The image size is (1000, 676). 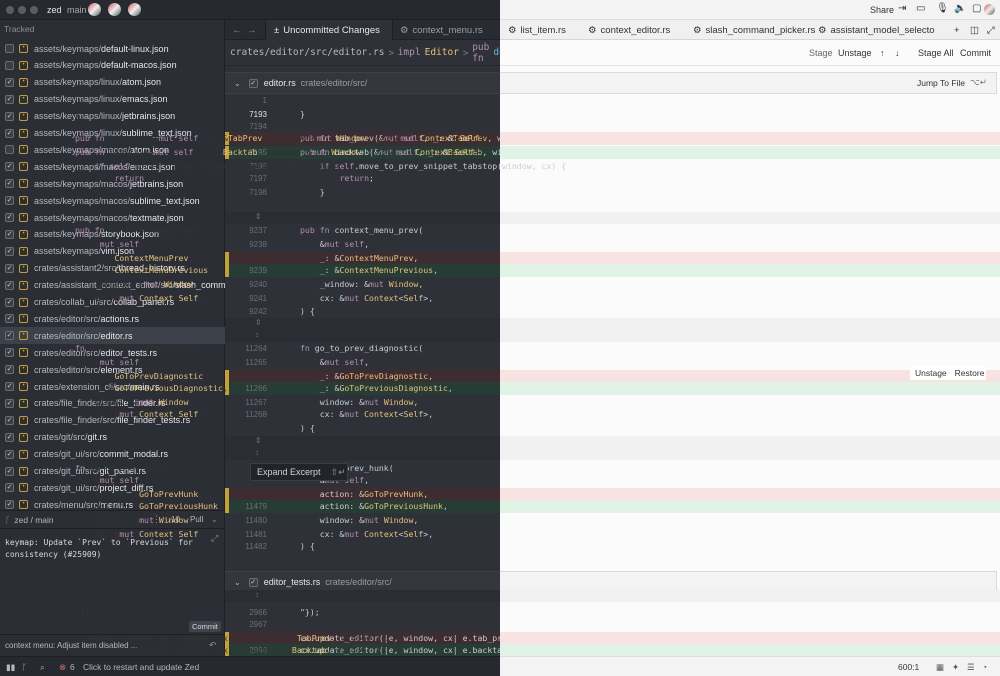 I want to click on share-button: Share, so click(x=882, y=10).